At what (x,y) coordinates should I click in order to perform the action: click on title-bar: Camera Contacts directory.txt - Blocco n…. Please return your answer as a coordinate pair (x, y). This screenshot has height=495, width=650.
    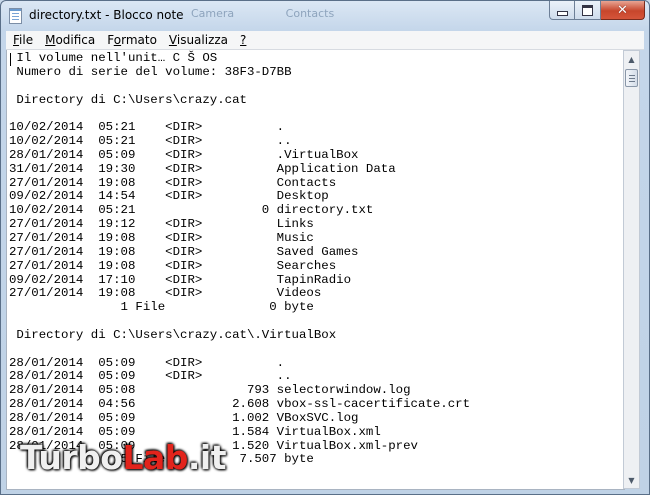
    Looking at the image, I should click on (325, 16).